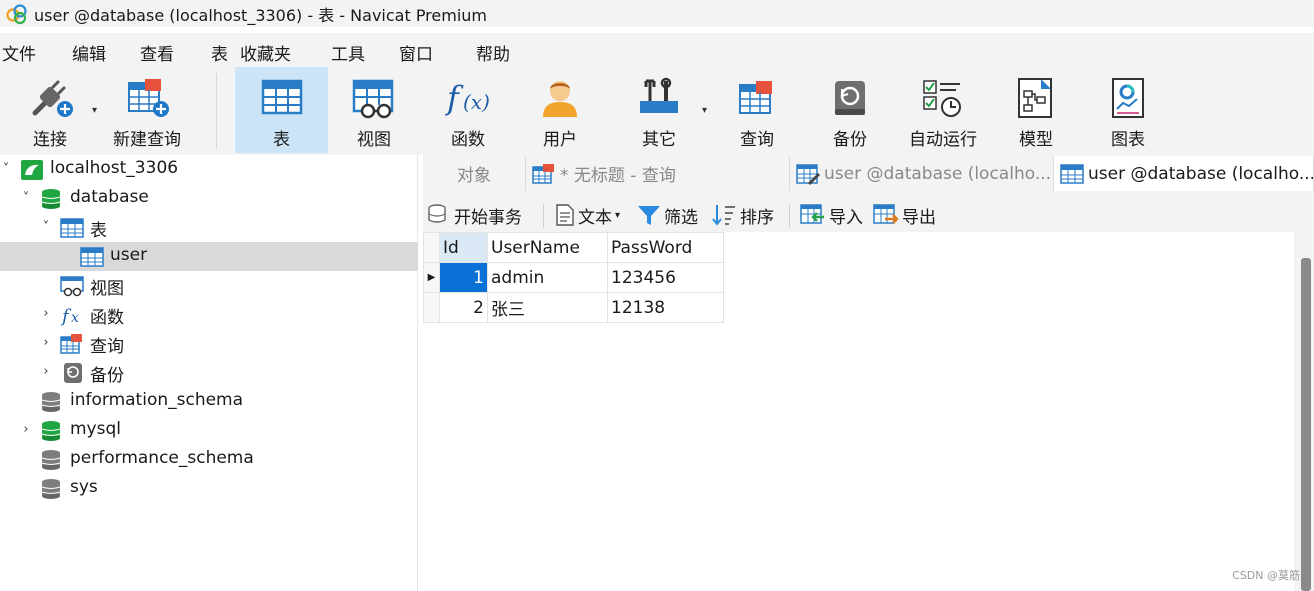  I want to click on chart-button: 图表, so click(1128, 110).